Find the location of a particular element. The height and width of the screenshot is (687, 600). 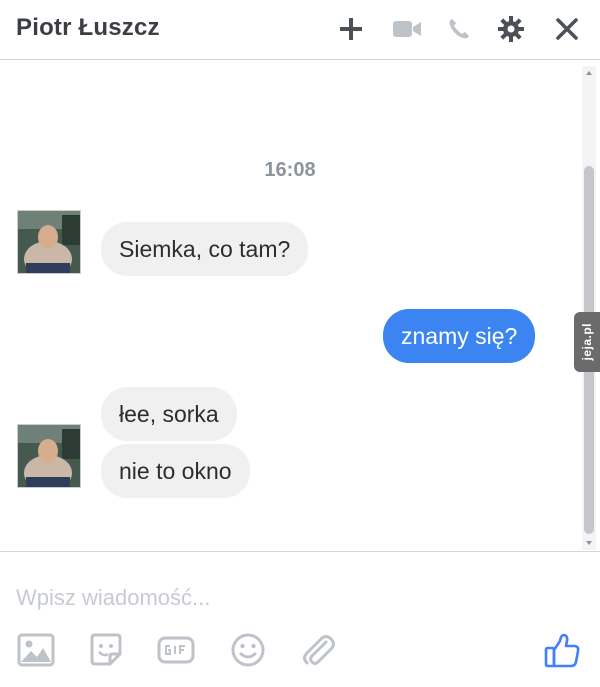

message-bubble: łee, sorka is located at coordinates (169, 414).